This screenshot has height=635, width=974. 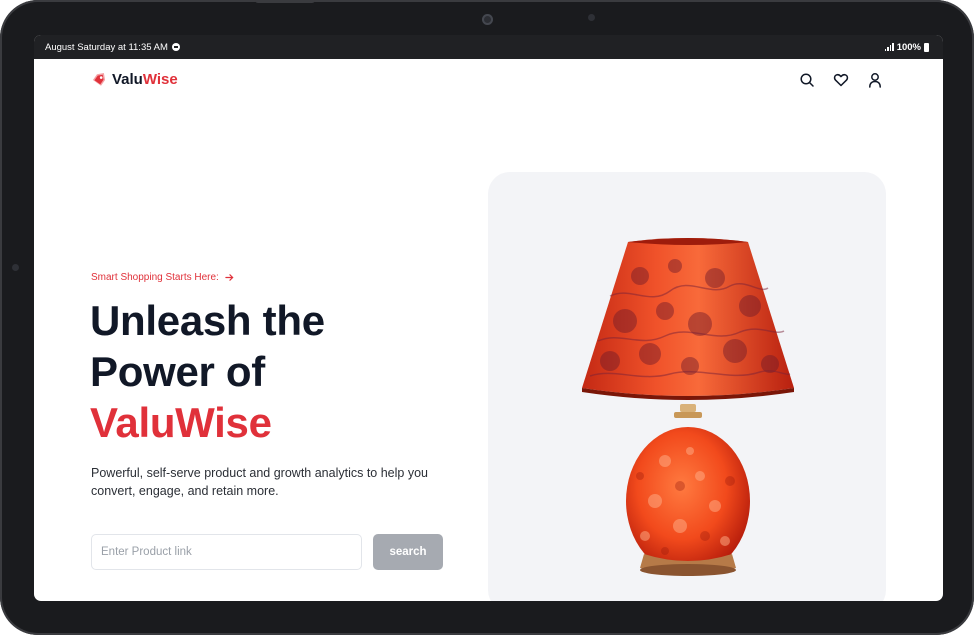 I want to click on brand-prefix: Valu, so click(x=127, y=79).